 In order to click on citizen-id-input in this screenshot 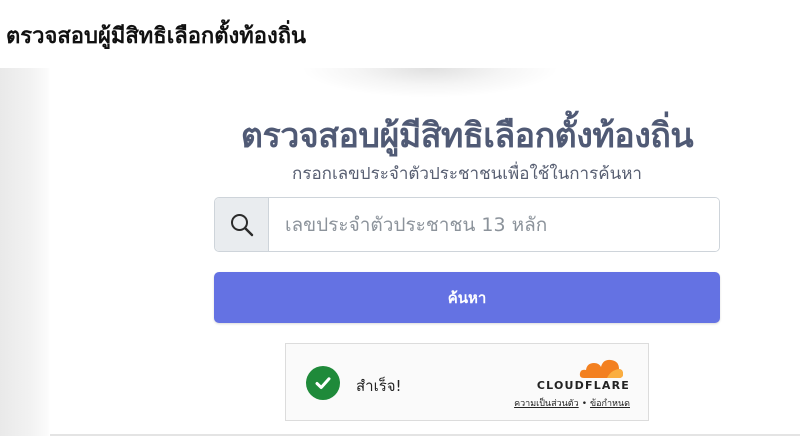, I will do `click(494, 224)`.